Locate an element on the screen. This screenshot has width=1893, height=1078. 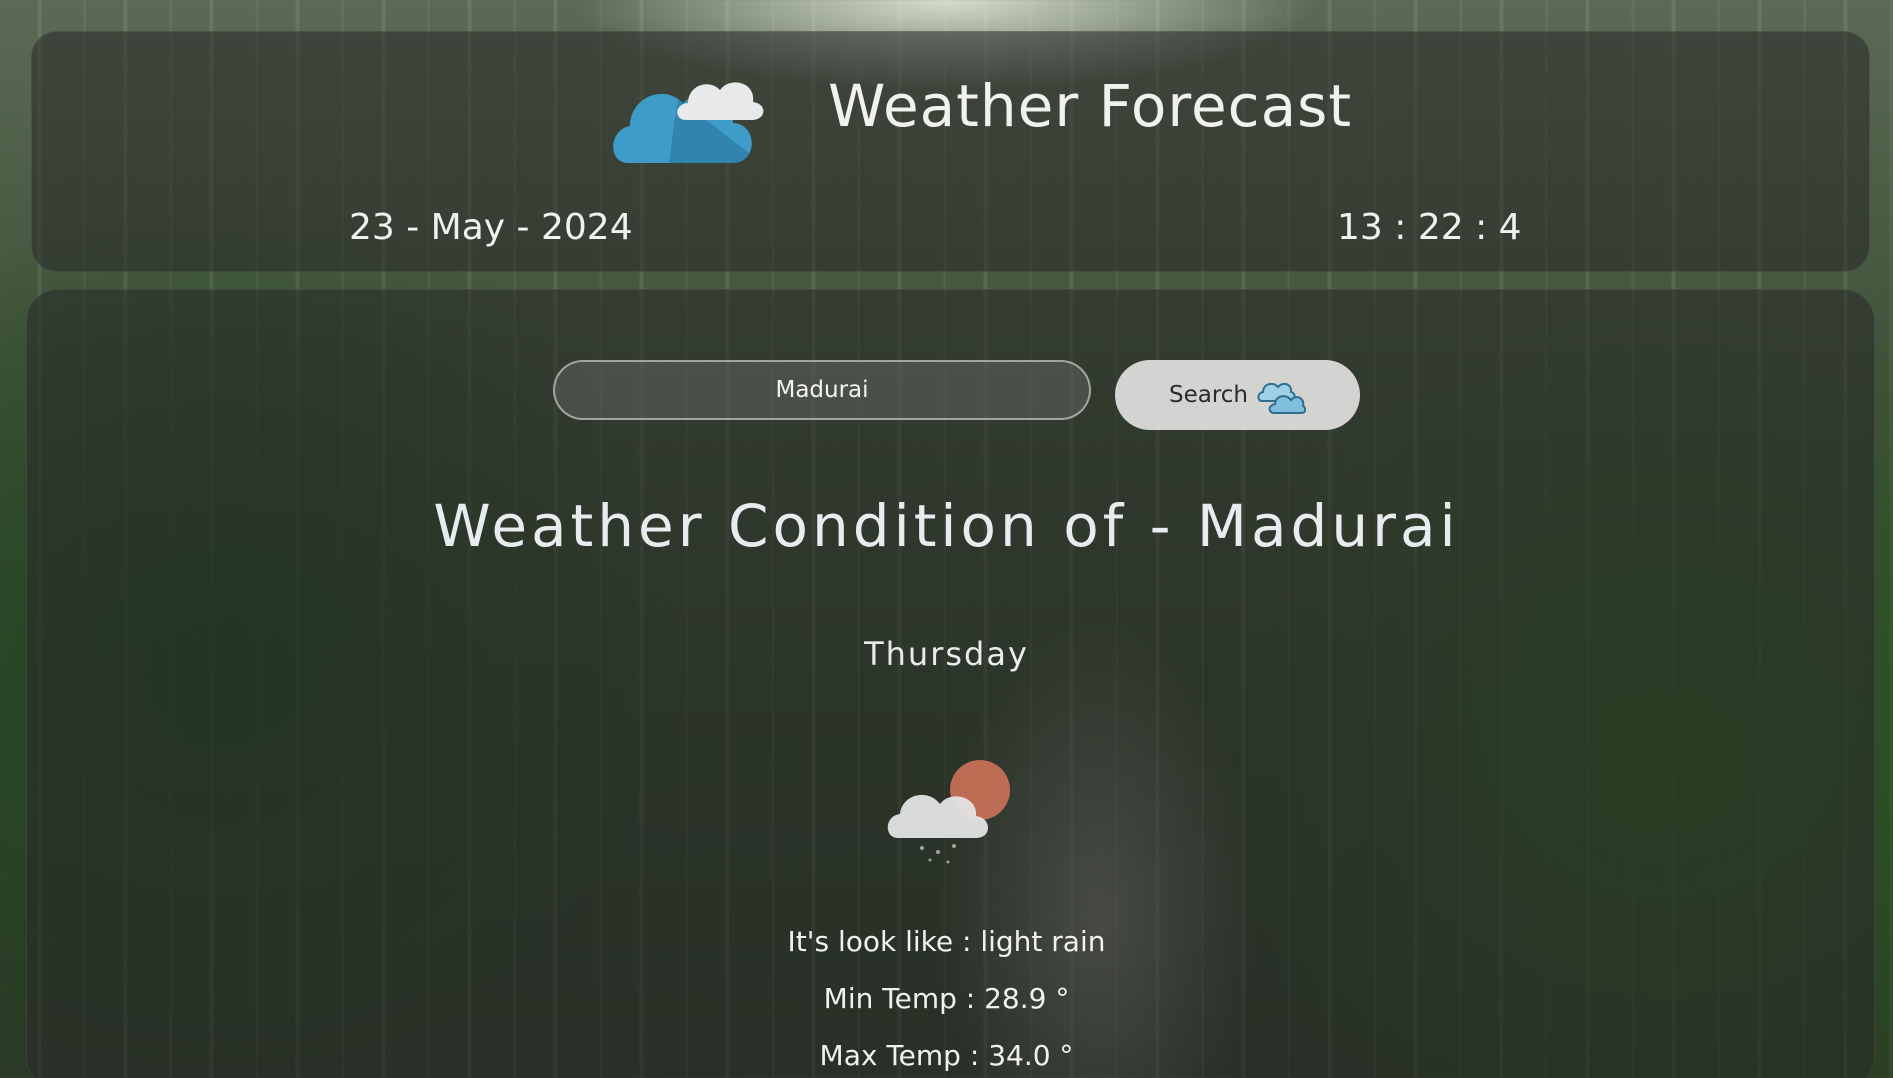
current-time: 13 : 22 : 4 is located at coordinates (1429, 227).